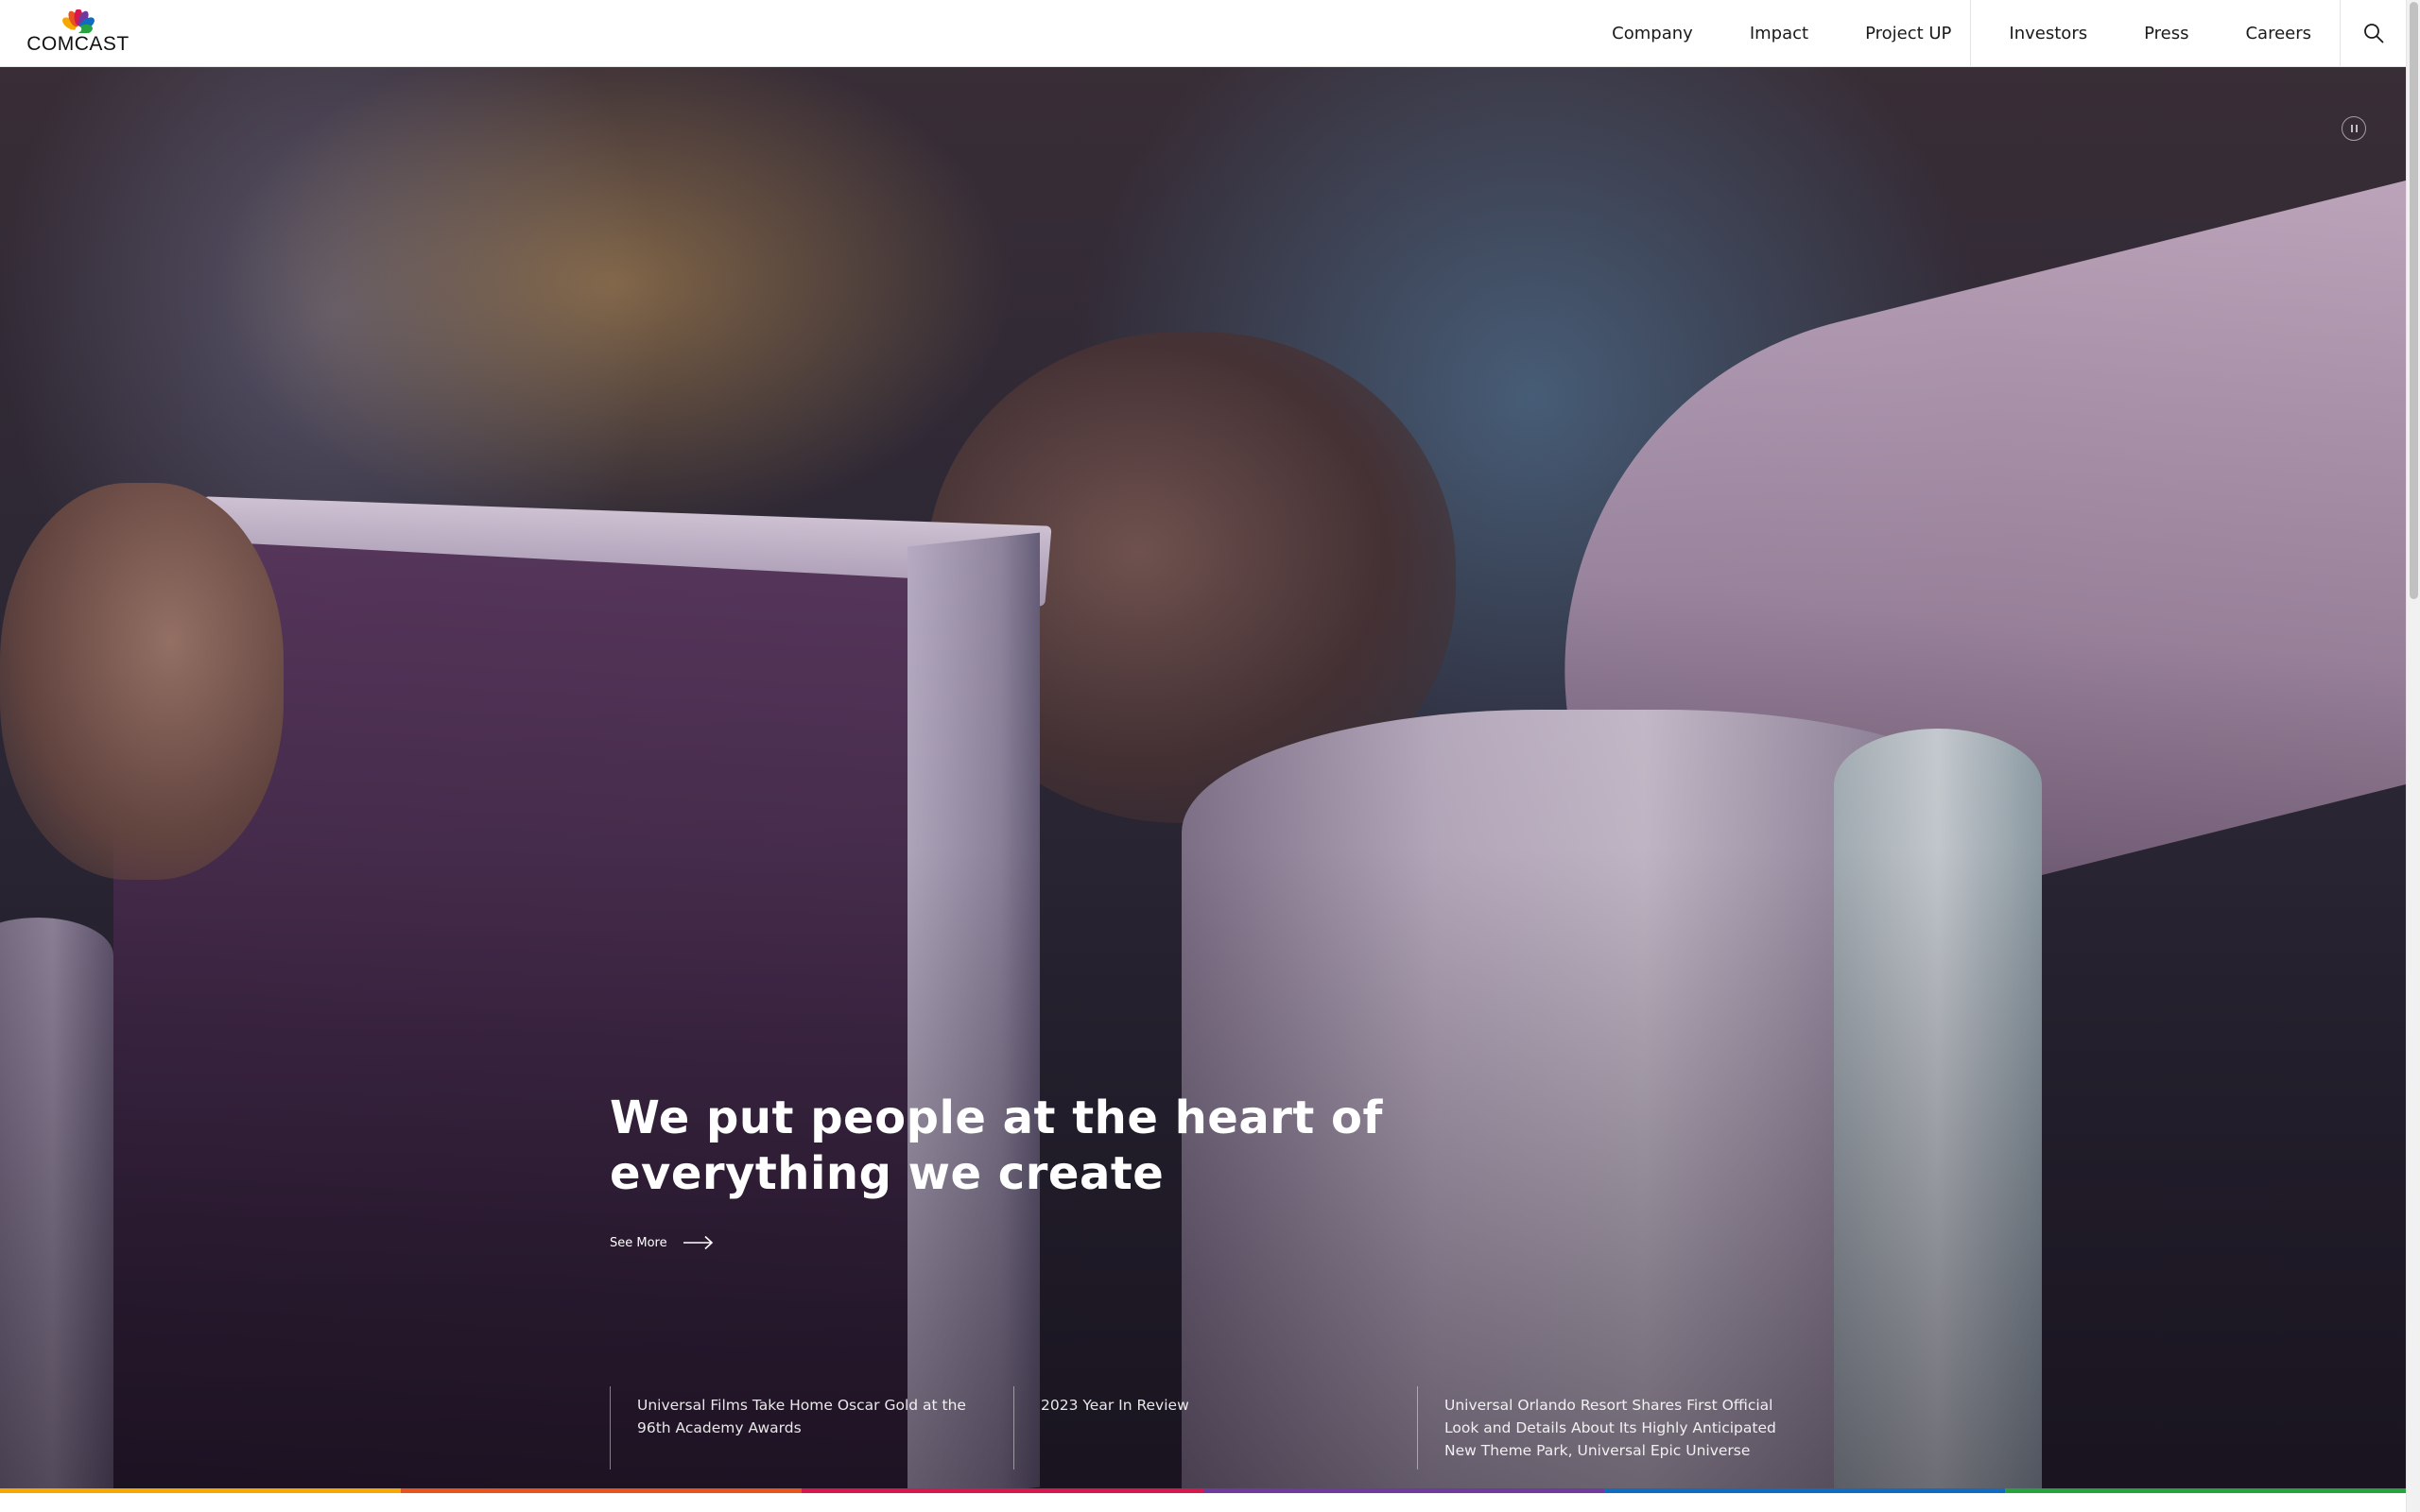  Describe the element at coordinates (1203, 1502) in the screenshot. I see `page-below-fold` at that location.